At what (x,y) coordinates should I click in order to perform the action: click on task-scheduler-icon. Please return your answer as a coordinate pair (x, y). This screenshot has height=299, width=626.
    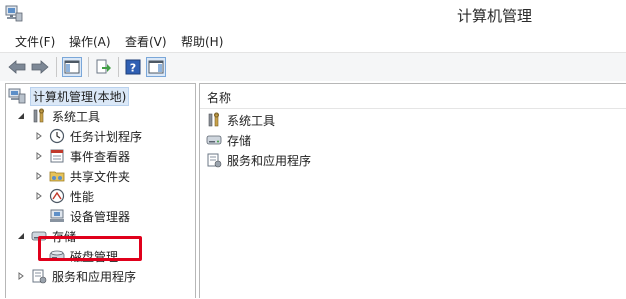
    Looking at the image, I should click on (57, 136).